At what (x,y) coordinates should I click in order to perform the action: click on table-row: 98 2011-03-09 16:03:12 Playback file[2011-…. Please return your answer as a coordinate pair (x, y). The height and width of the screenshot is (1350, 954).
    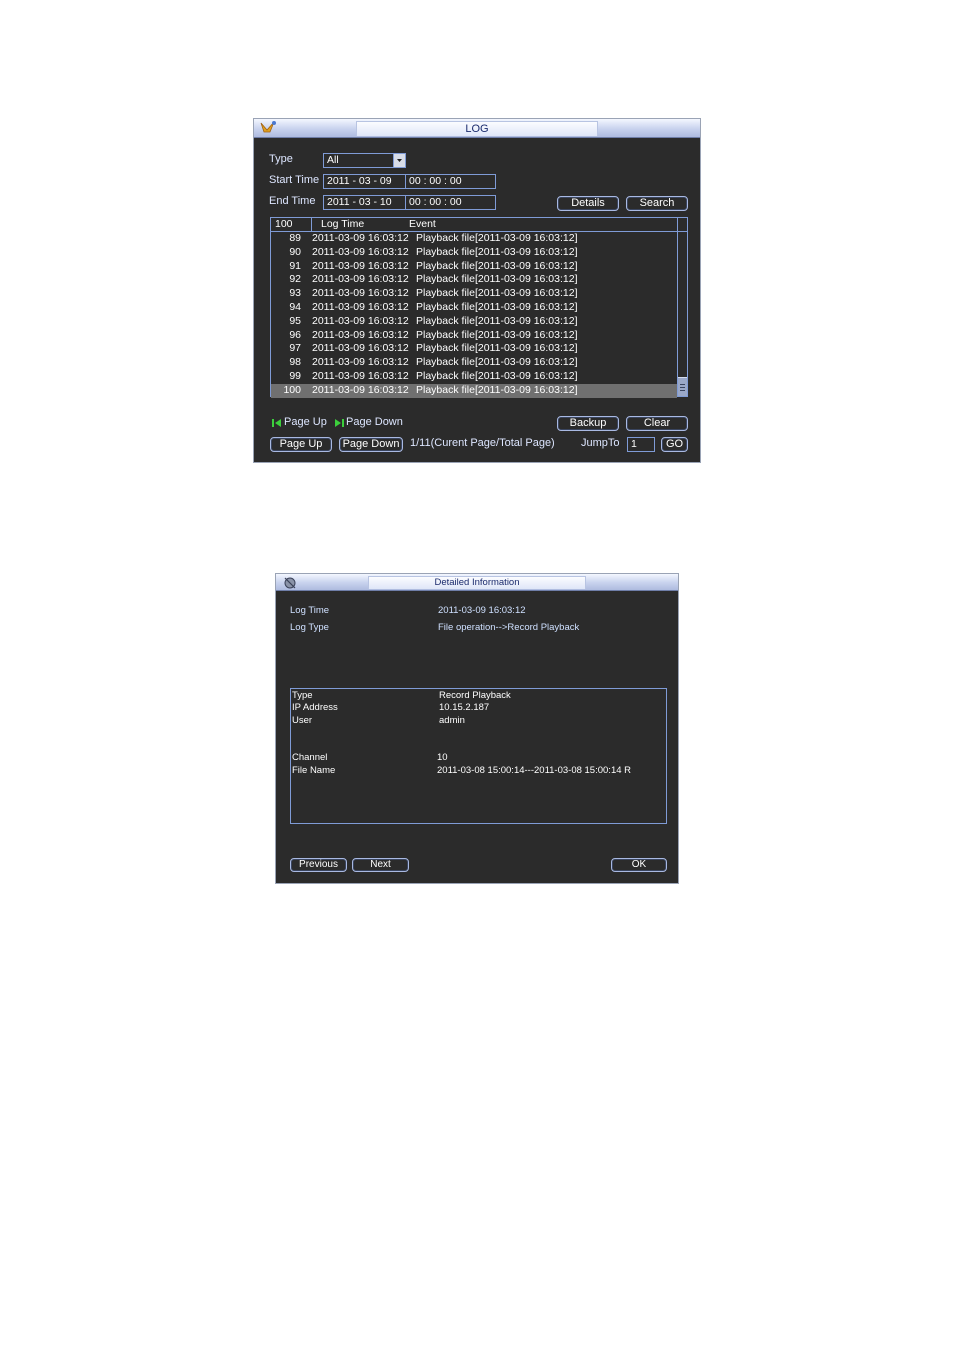
    Looking at the image, I should click on (474, 363).